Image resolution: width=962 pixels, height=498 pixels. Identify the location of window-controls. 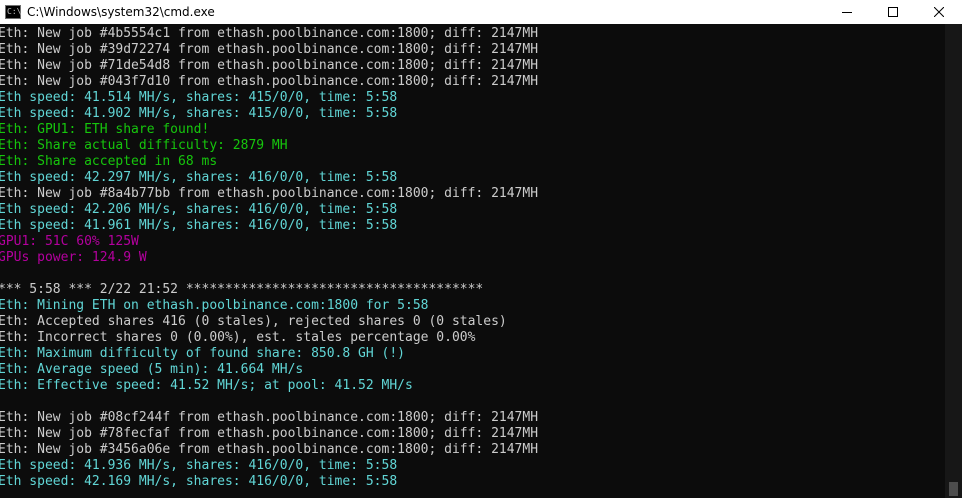
(893, 12).